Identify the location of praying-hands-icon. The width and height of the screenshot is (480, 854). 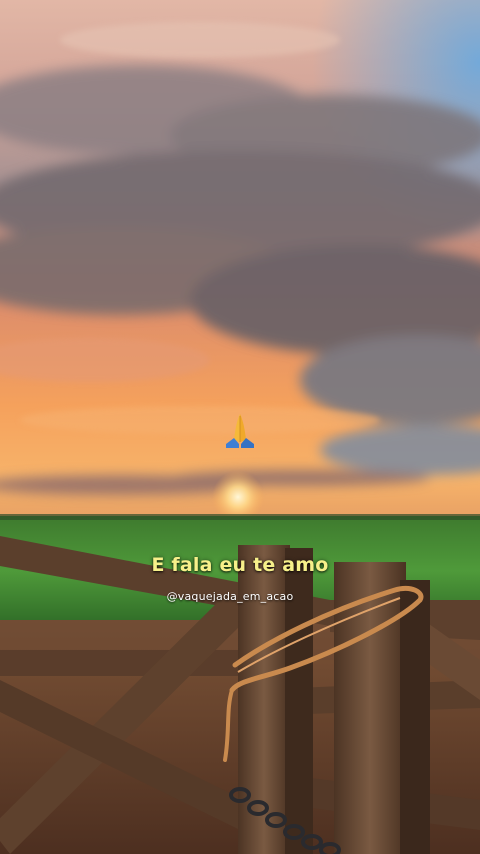
(240, 430).